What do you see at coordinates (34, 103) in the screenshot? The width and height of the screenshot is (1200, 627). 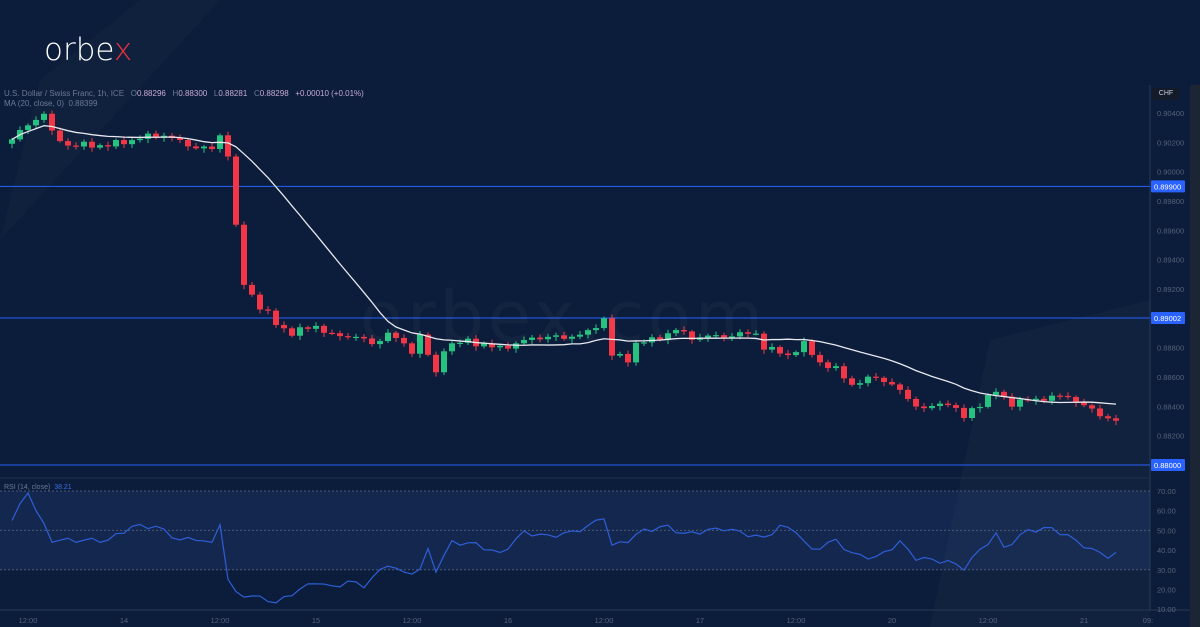 I see `ma-label: MA (20, close, 0)` at bounding box center [34, 103].